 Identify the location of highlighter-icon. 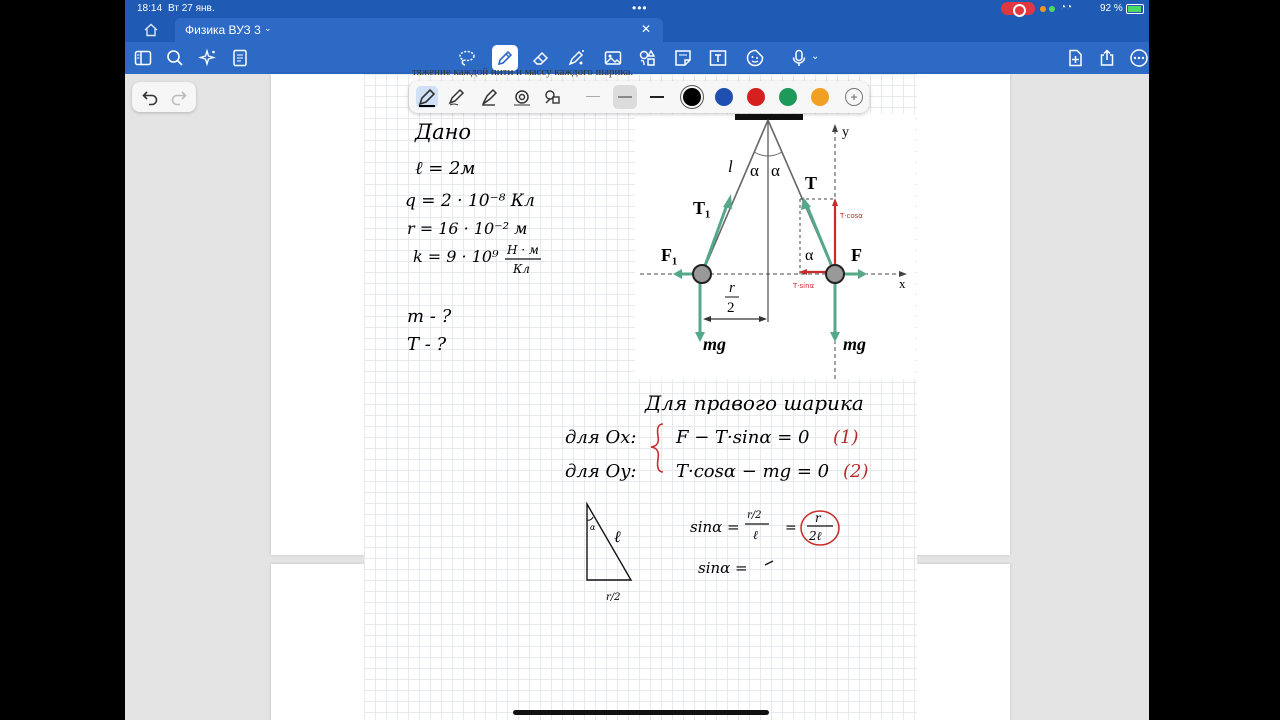
(576, 58).